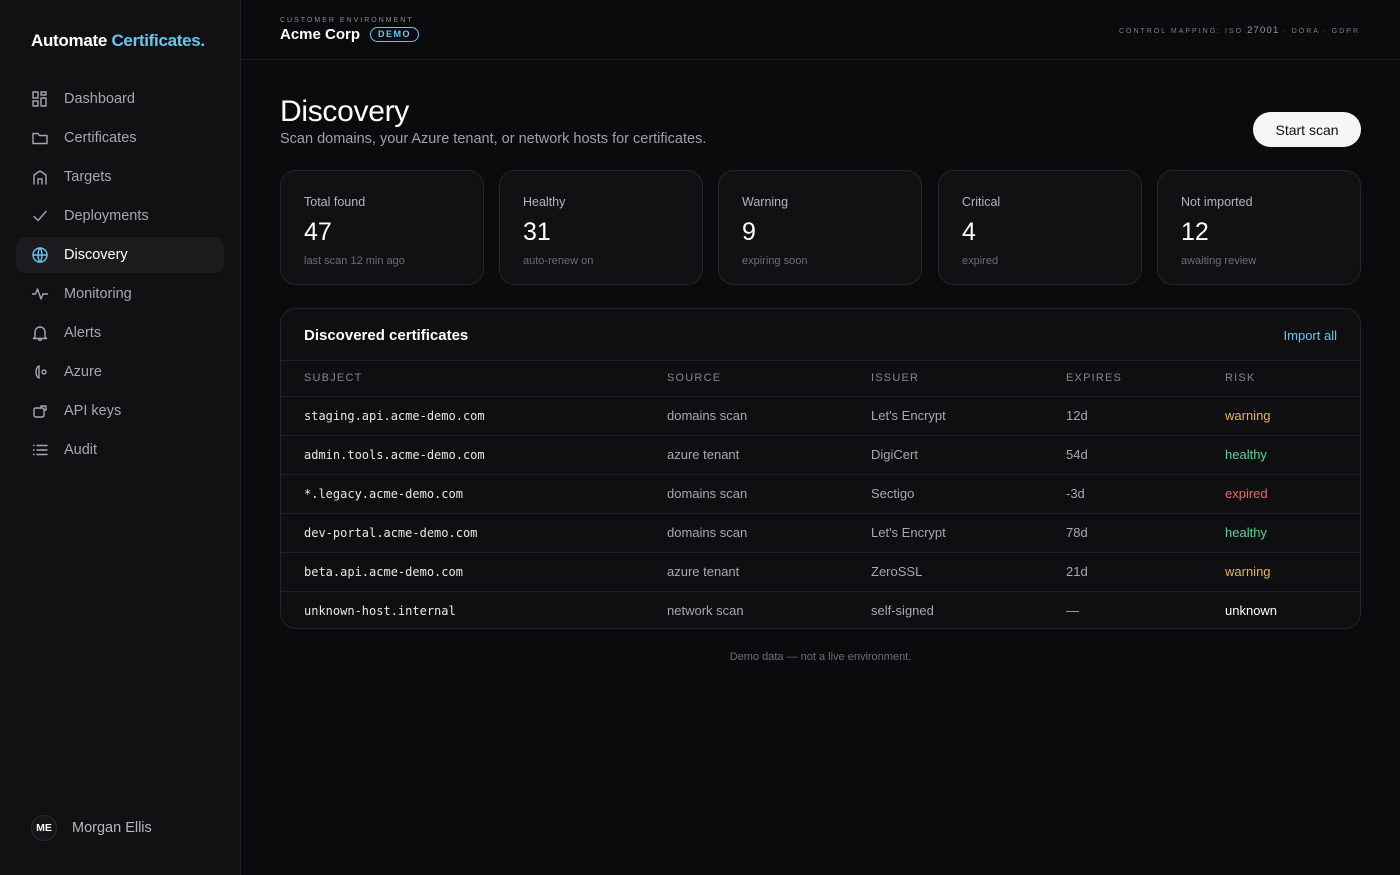 The height and width of the screenshot is (875, 1400). I want to click on check-icon, so click(40, 216).